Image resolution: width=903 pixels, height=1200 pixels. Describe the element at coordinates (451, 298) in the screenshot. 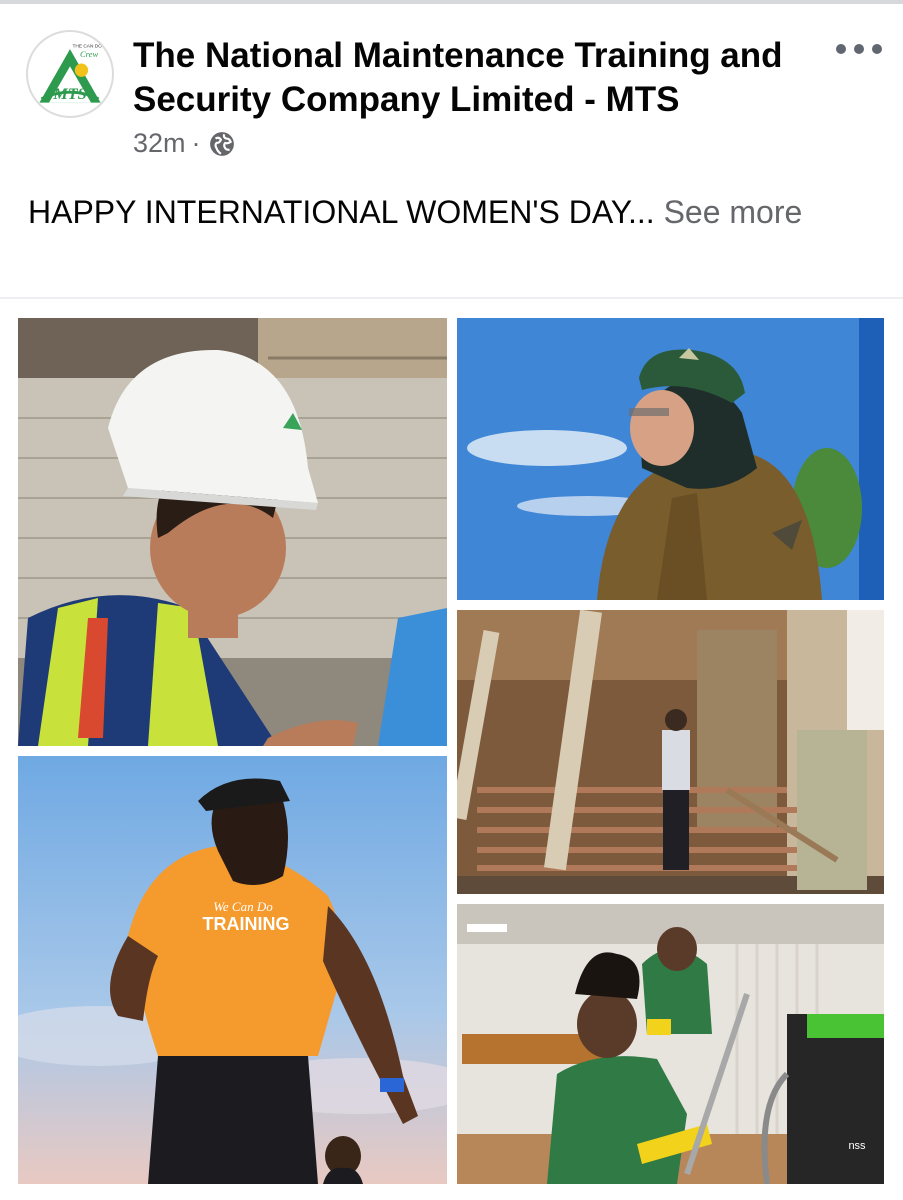

I see `content-divider` at that location.